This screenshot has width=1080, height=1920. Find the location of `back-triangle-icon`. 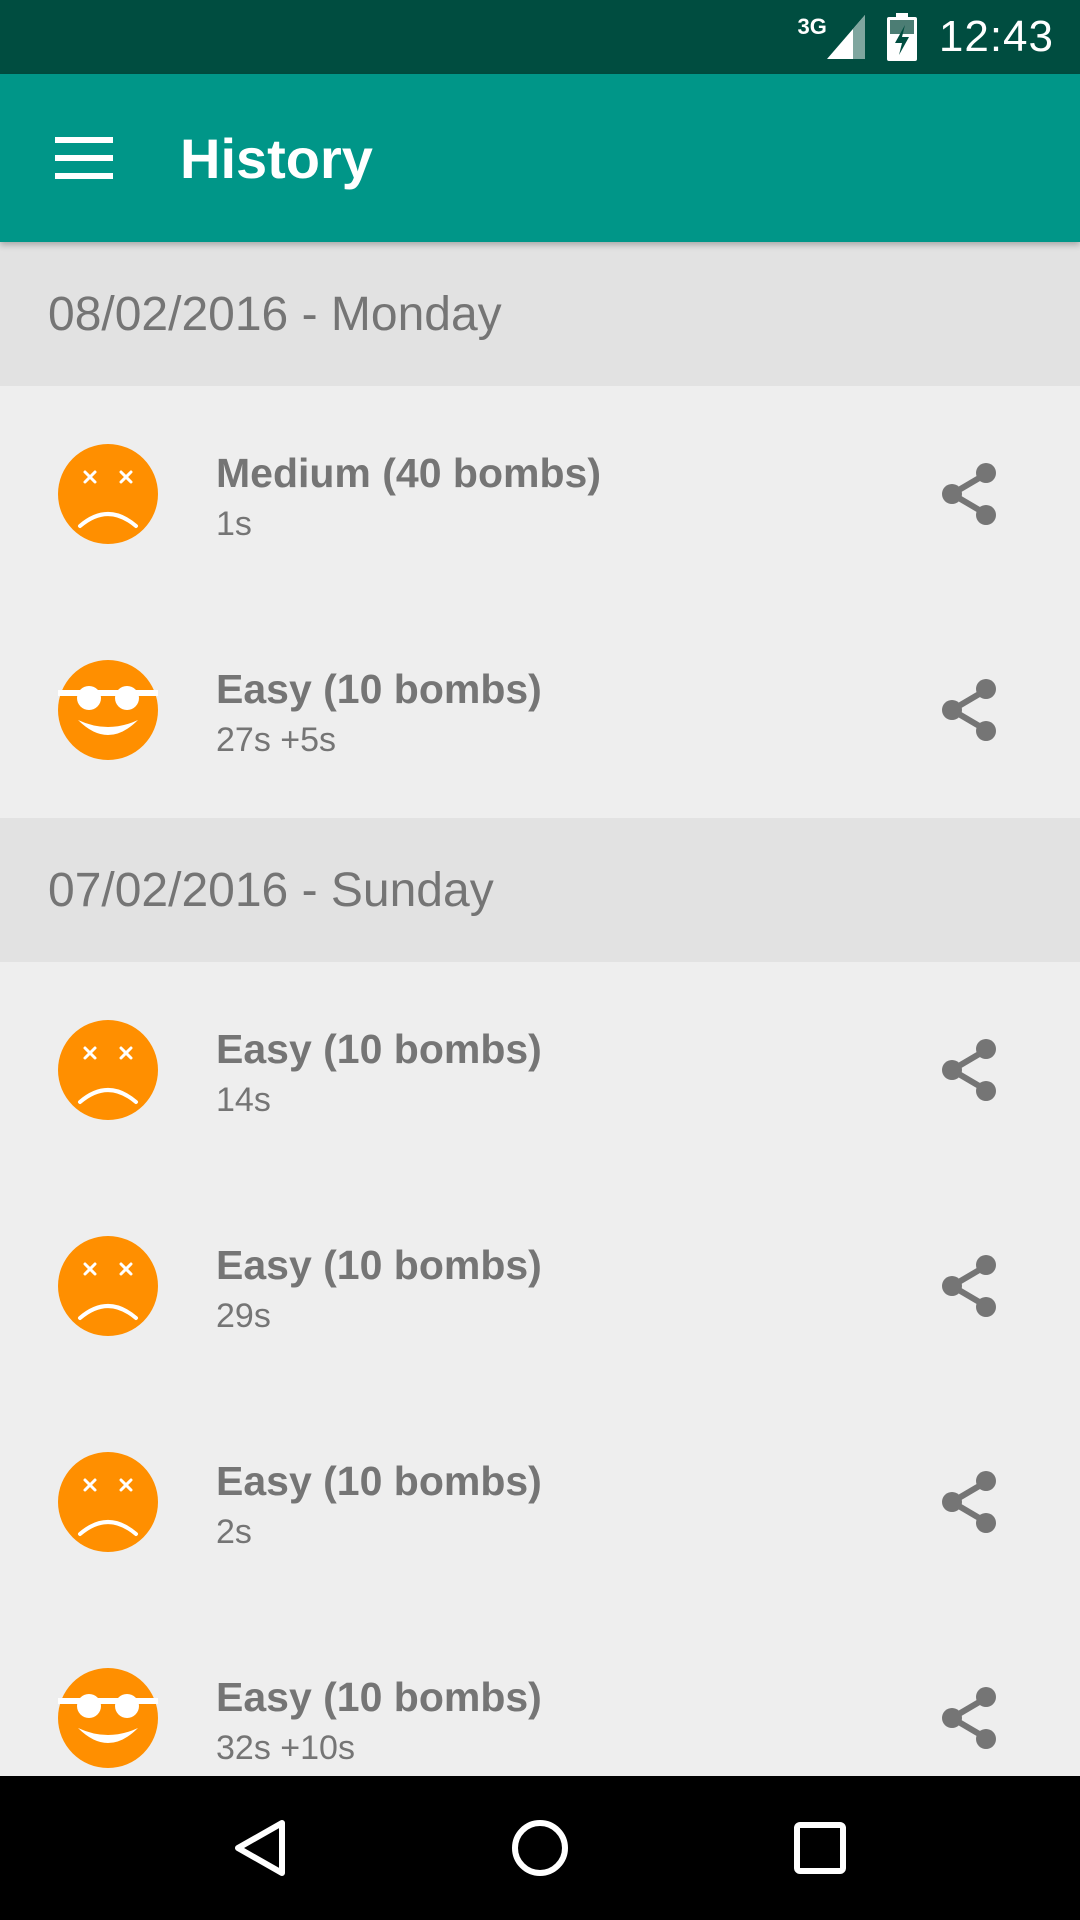

back-triangle-icon is located at coordinates (260, 1848).